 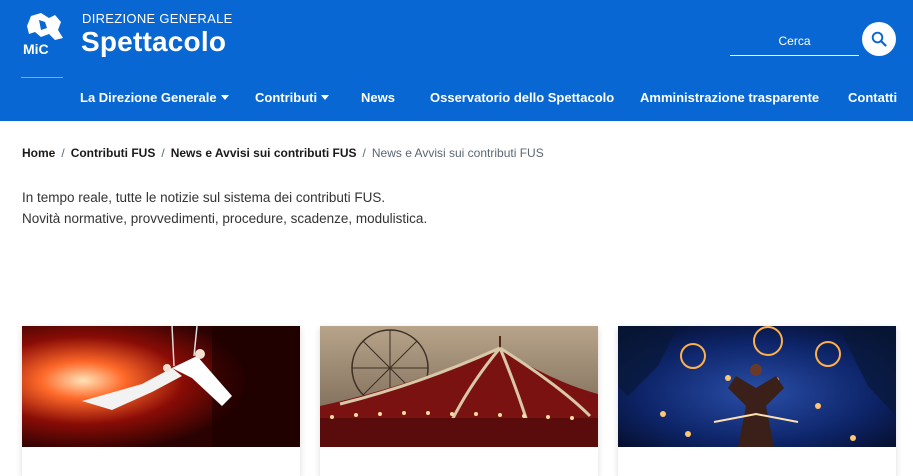 I want to click on search-icon, so click(x=879, y=39).